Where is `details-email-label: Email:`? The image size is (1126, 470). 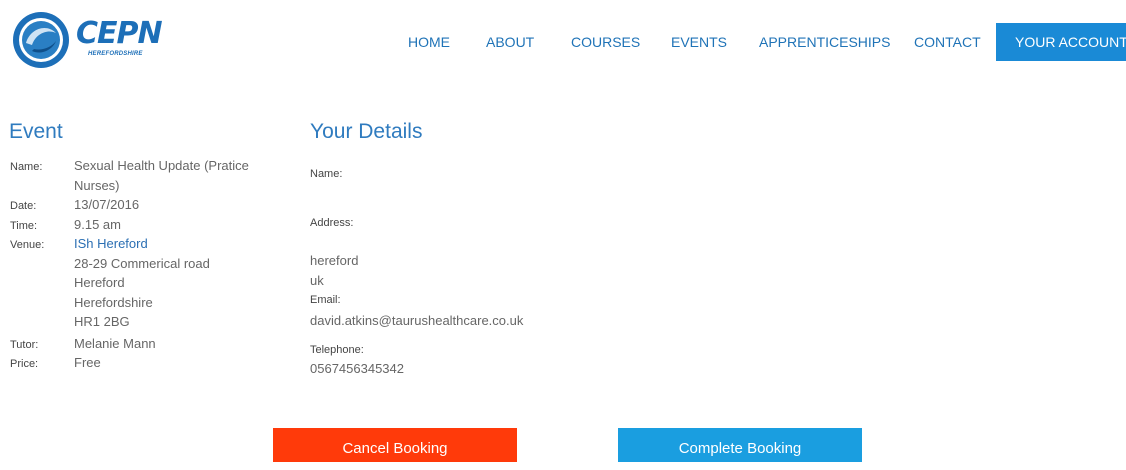 details-email-label: Email: is located at coordinates (325, 300).